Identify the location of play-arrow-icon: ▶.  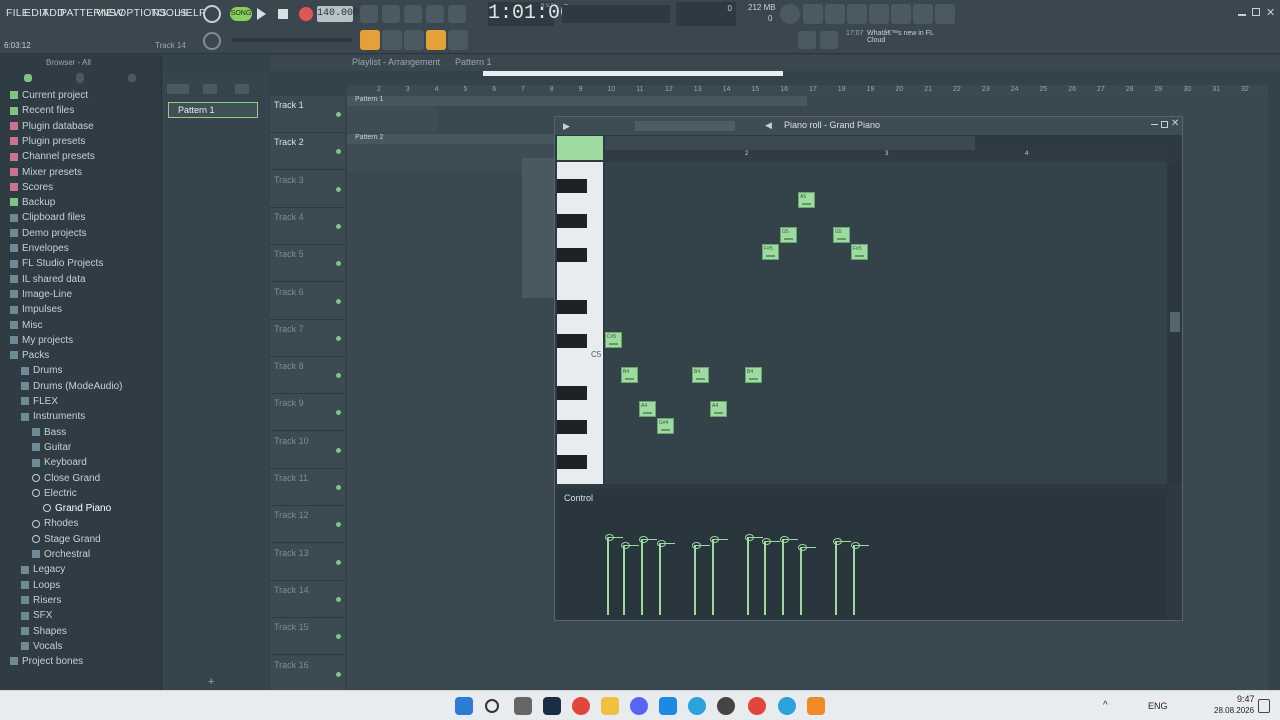
(566, 126).